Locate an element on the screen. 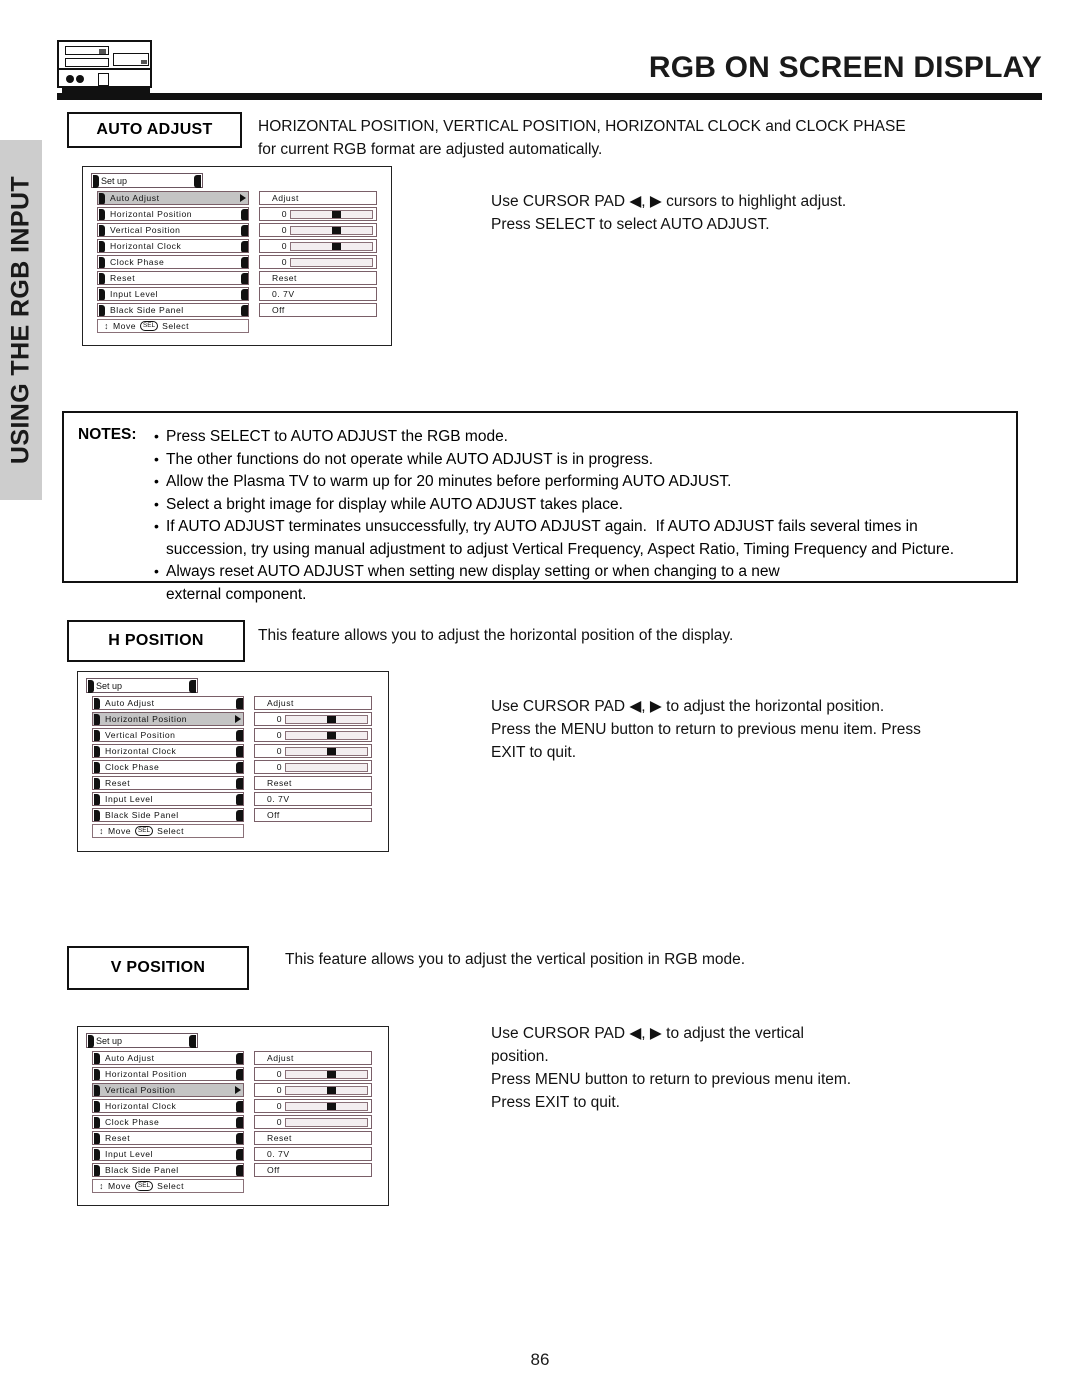 This screenshot has height=1397, width=1080. osd-slider-value: 0 is located at coordinates (279, 1106).